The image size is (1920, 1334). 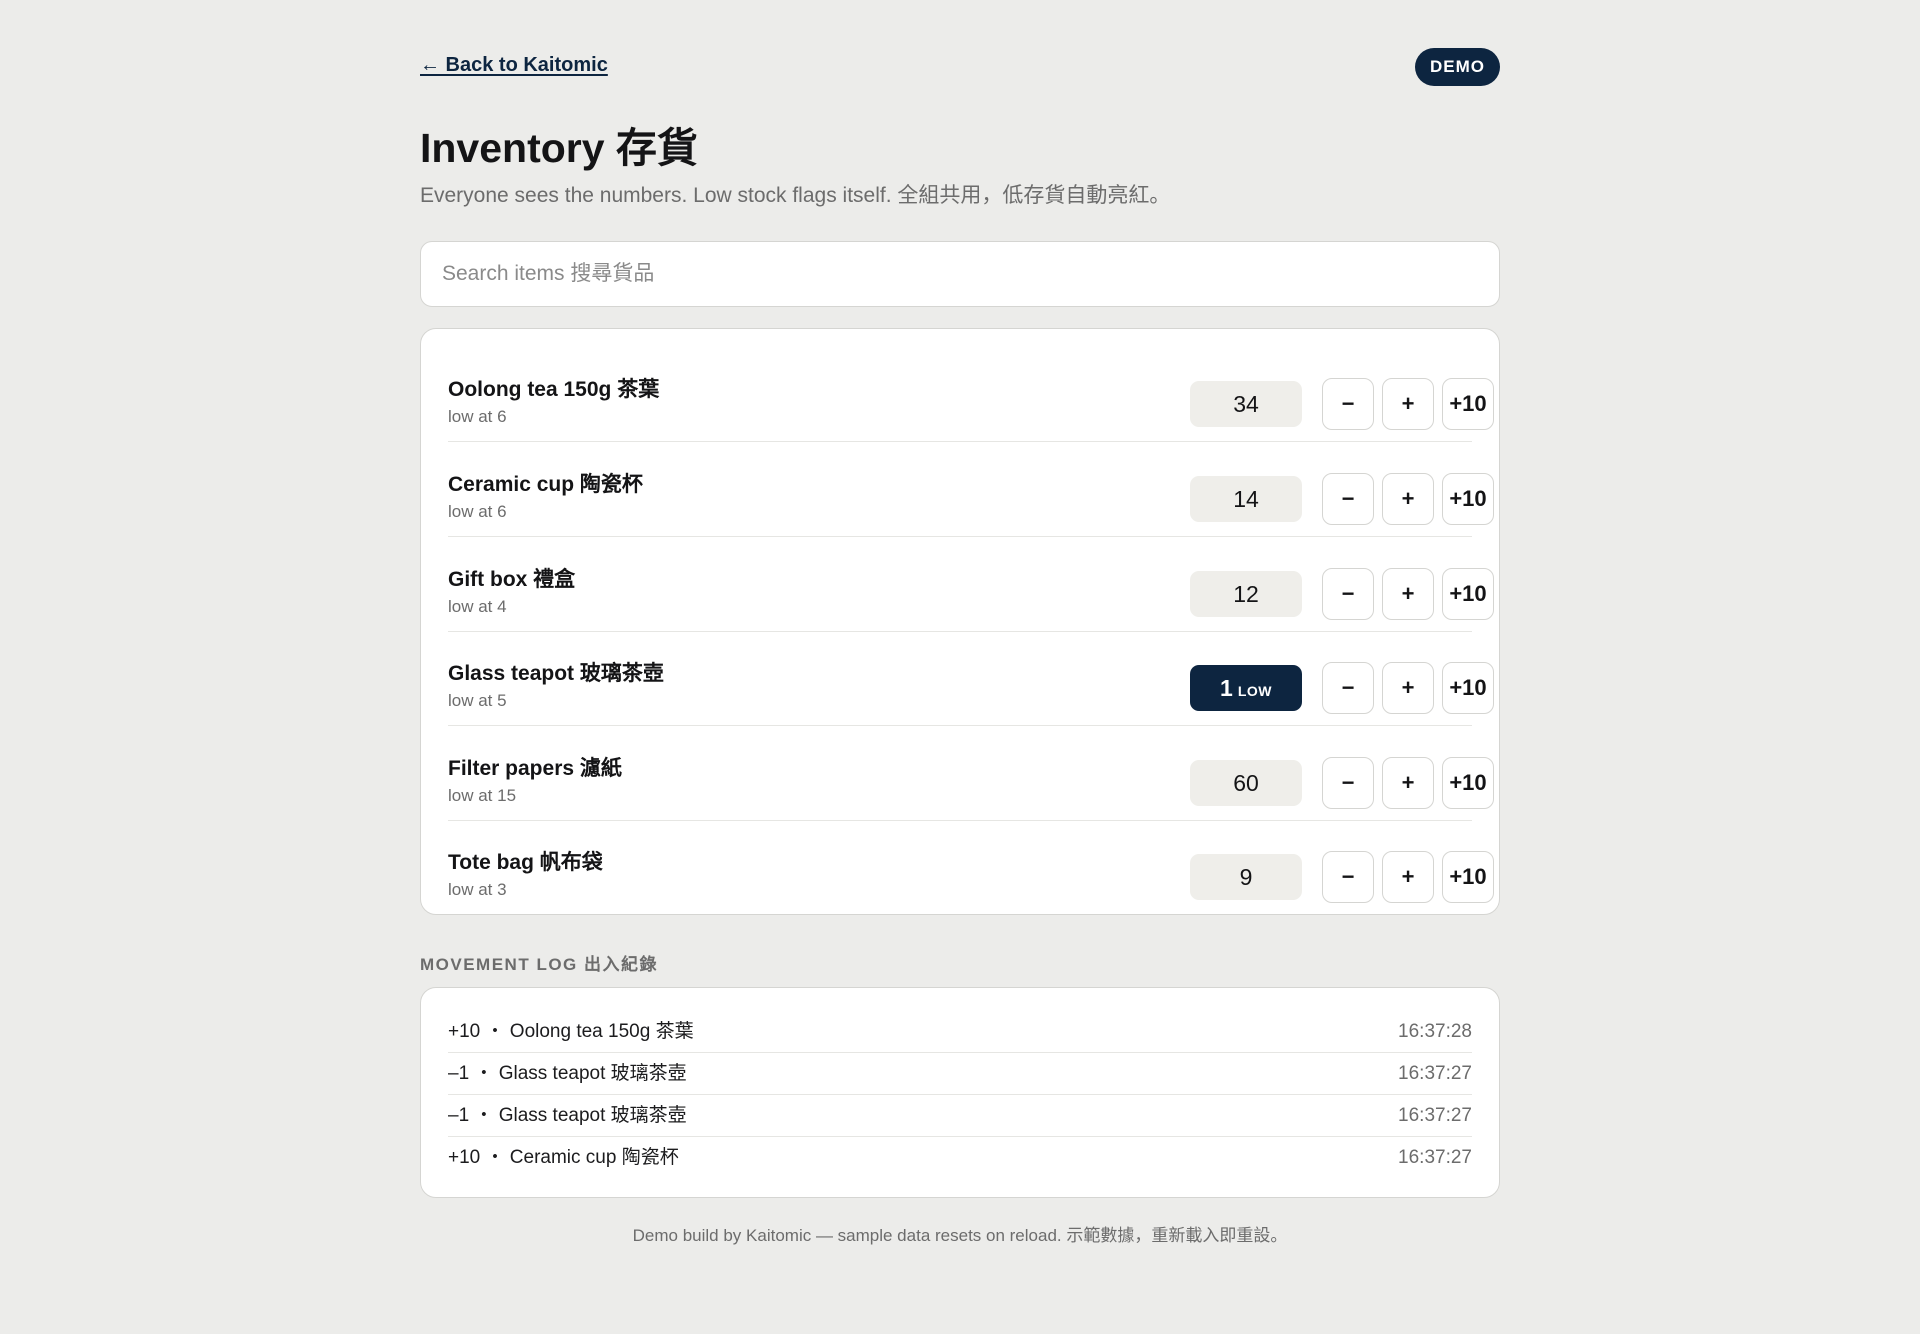 I want to click on item-name: Gift box 禮盒, so click(x=512, y=579).